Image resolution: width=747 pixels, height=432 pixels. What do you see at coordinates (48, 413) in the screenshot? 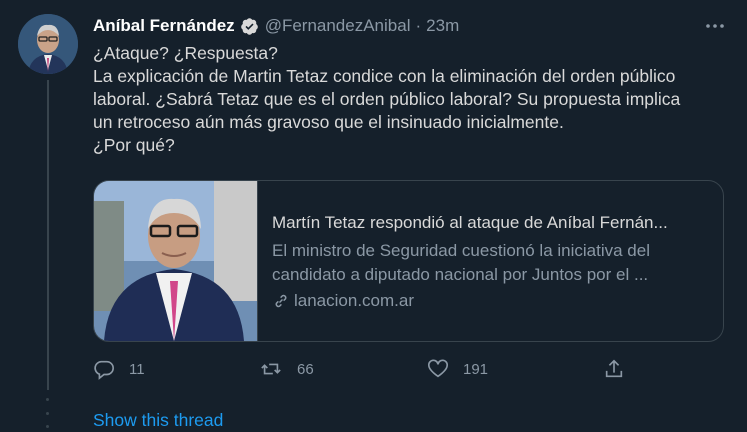
I see `thread-dots` at bounding box center [48, 413].